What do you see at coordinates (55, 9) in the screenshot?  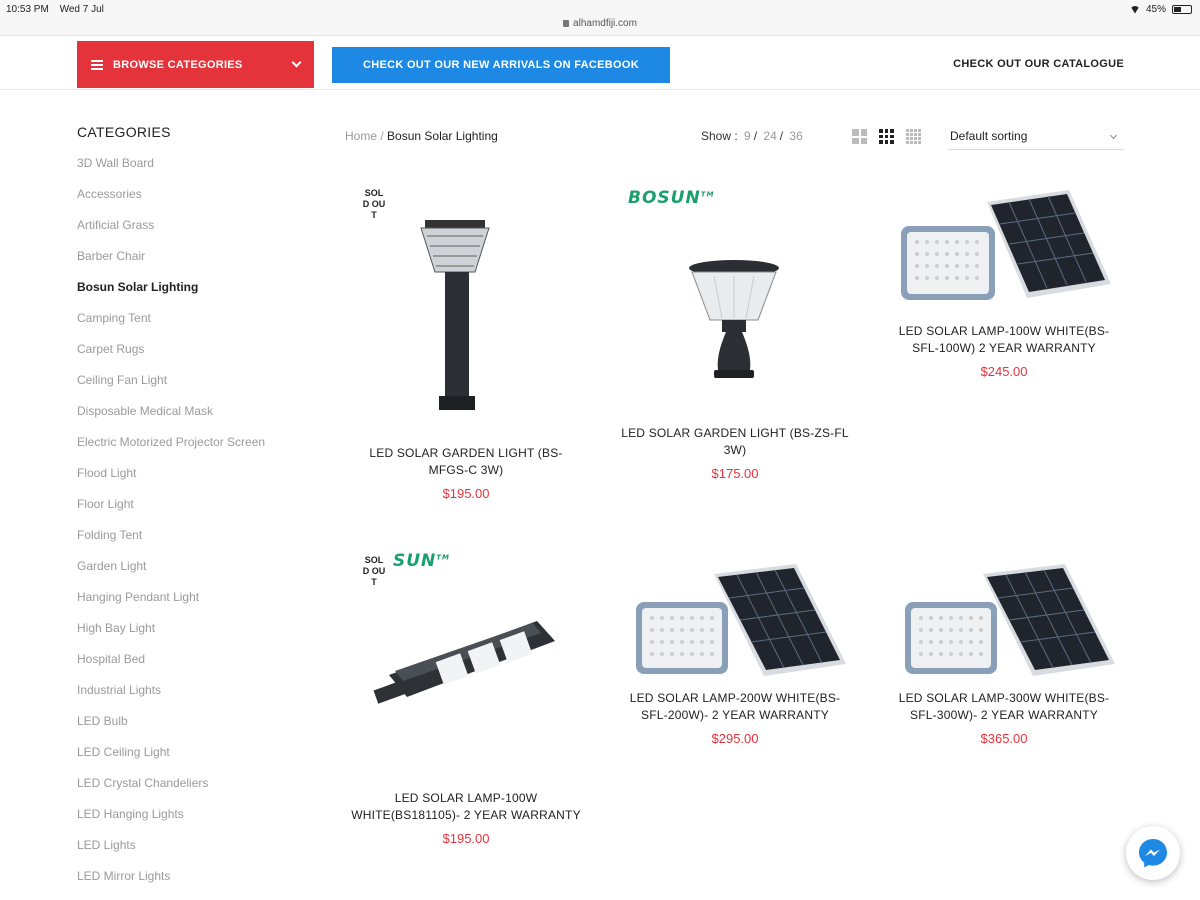 I see `status-time-date: 10:53 PM Wed 7 Jul` at bounding box center [55, 9].